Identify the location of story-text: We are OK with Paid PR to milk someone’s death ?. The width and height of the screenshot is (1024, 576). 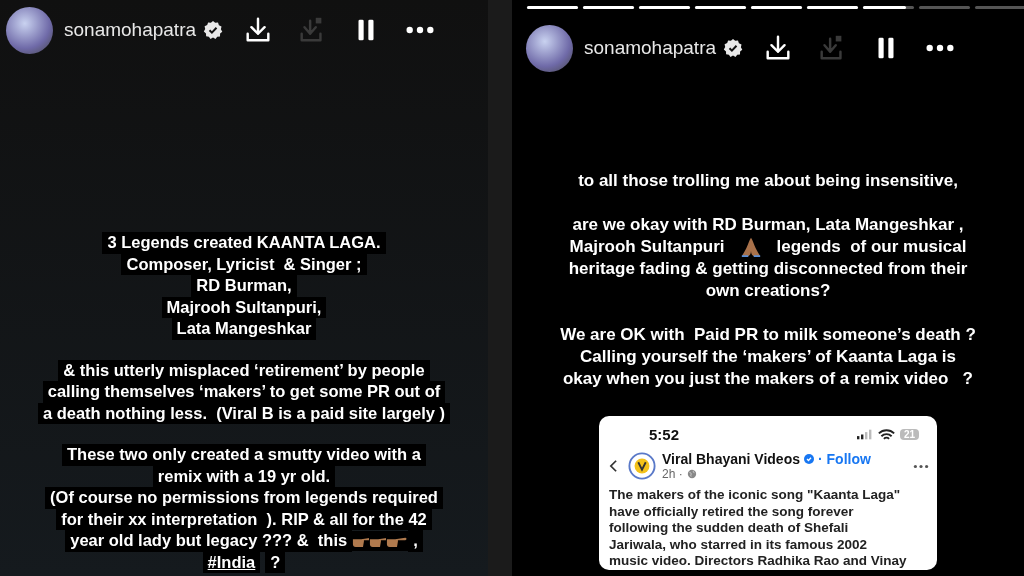
(768, 335).